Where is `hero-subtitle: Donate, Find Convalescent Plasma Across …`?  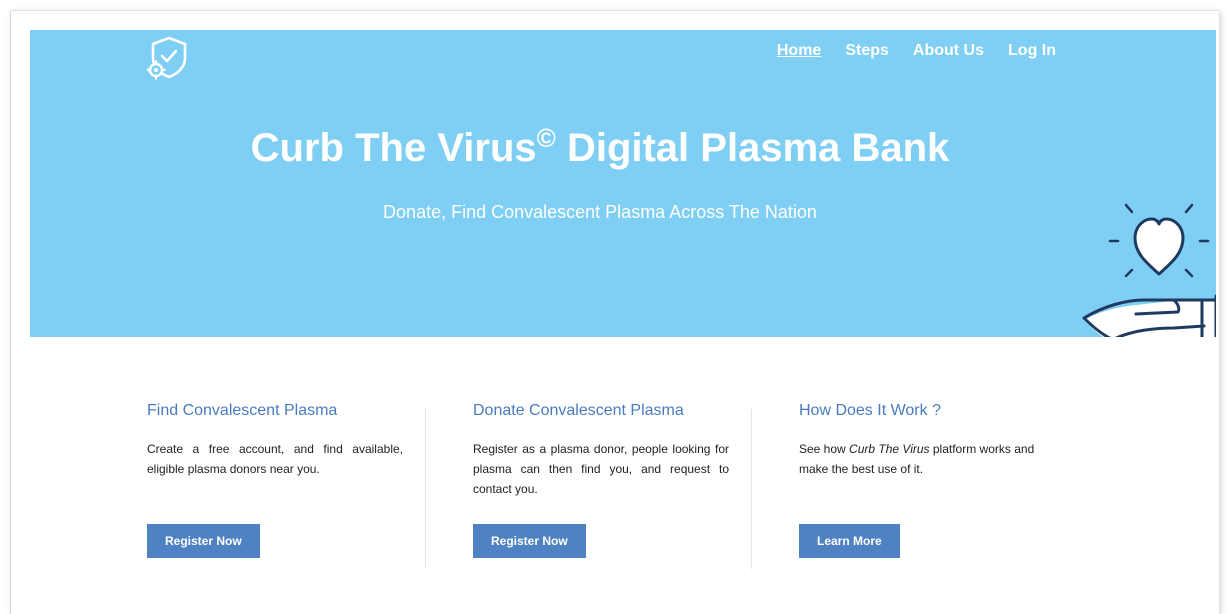 hero-subtitle: Donate, Find Convalescent Plasma Across … is located at coordinates (600, 212).